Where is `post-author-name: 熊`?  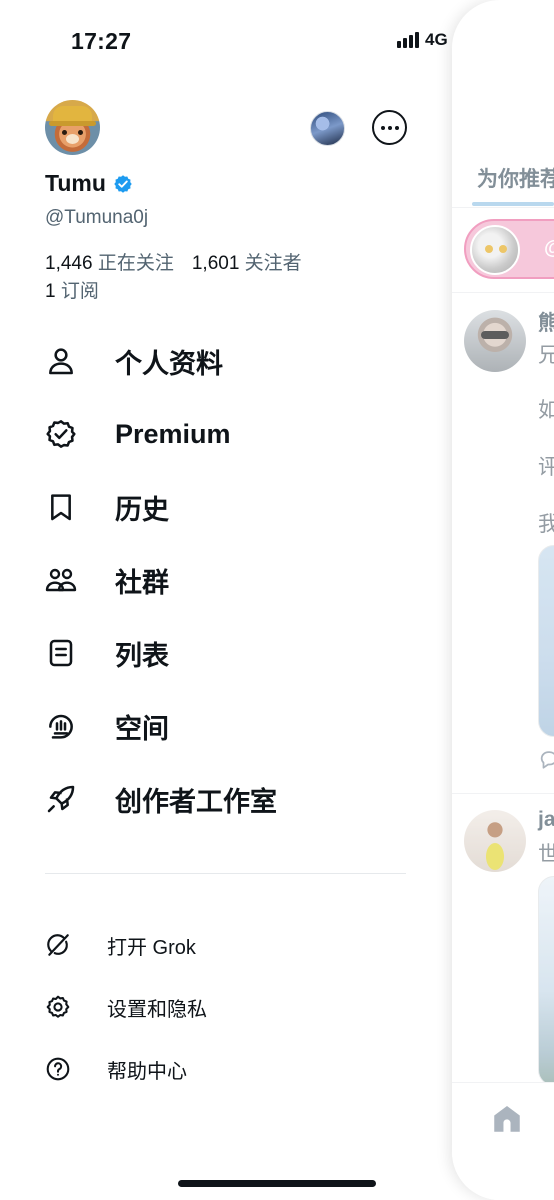
post-author-name: 熊 is located at coordinates (546, 322).